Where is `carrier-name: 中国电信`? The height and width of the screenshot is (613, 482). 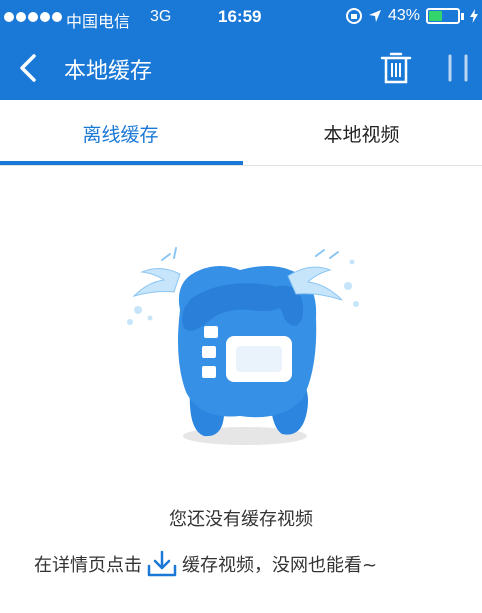
carrier-name: 中国电信 is located at coordinates (98, 21).